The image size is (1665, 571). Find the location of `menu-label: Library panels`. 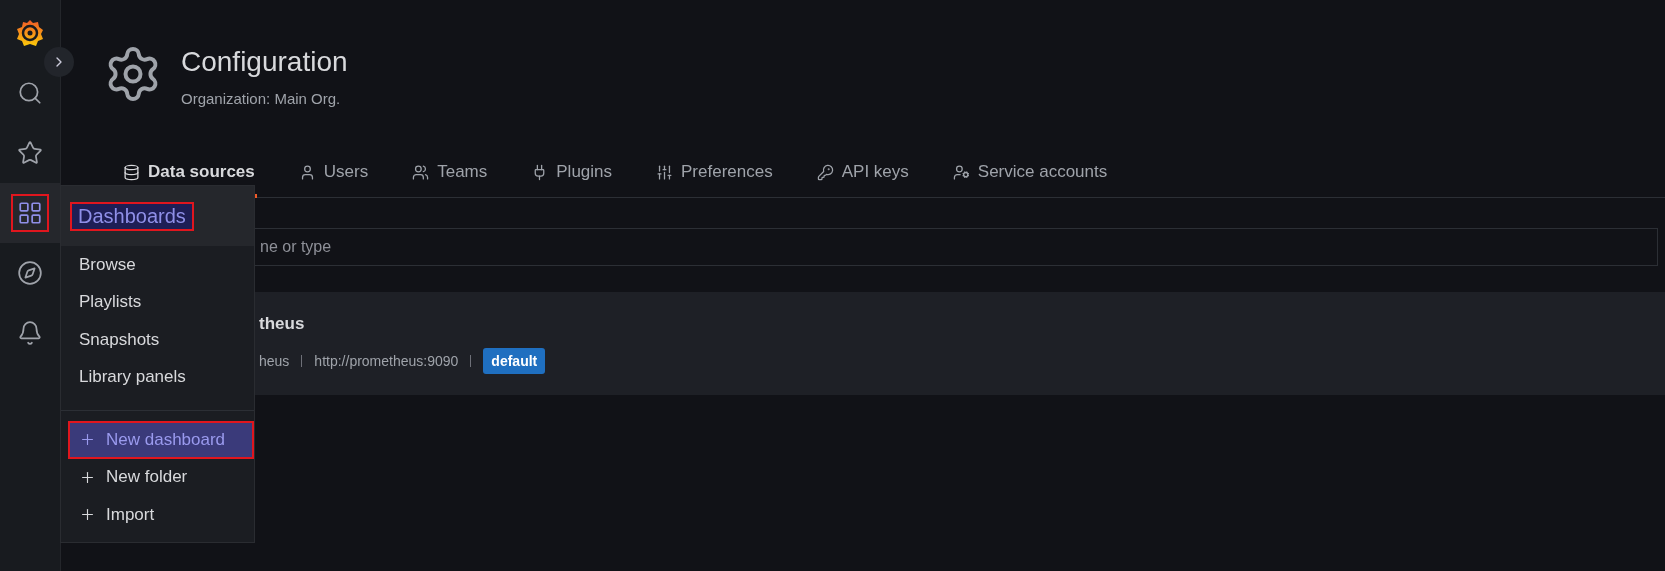

menu-label: Library panels is located at coordinates (132, 377).